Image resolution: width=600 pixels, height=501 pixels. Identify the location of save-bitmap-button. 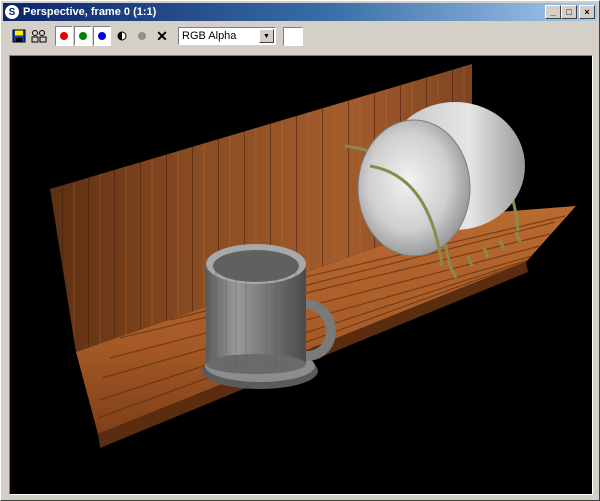
(19, 36).